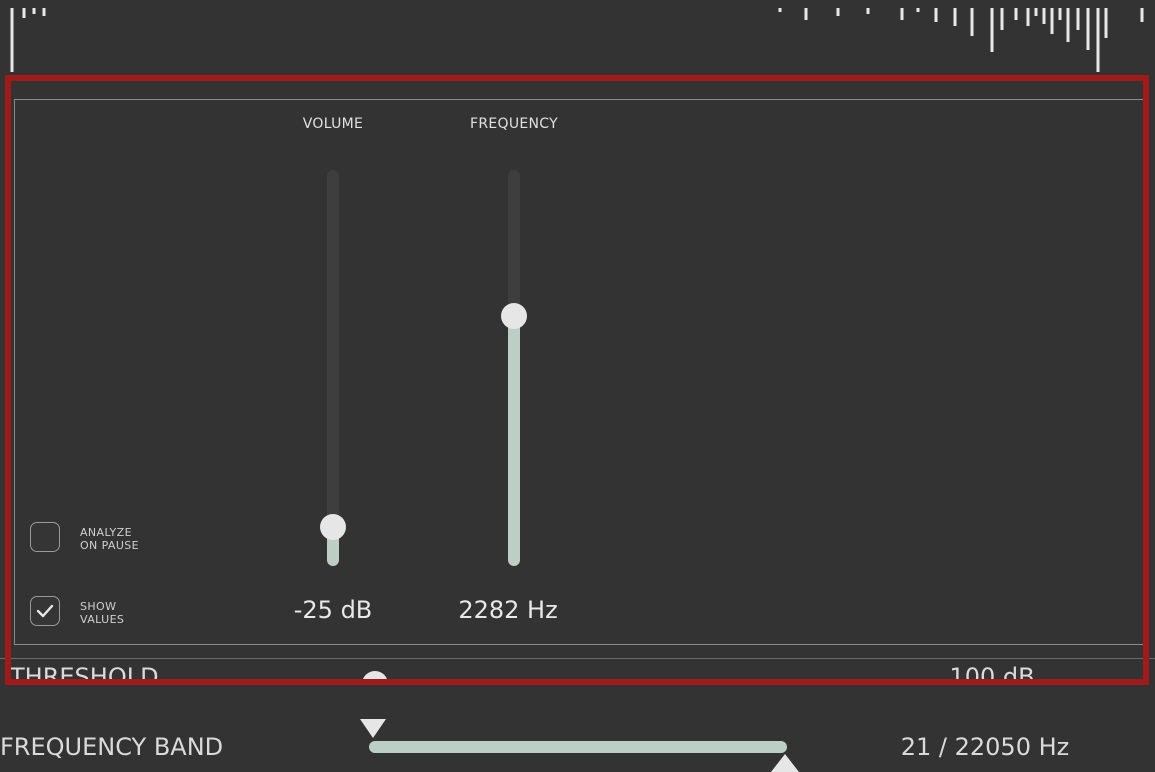  What do you see at coordinates (373, 728) in the screenshot?
I see `band-low-handle` at bounding box center [373, 728].